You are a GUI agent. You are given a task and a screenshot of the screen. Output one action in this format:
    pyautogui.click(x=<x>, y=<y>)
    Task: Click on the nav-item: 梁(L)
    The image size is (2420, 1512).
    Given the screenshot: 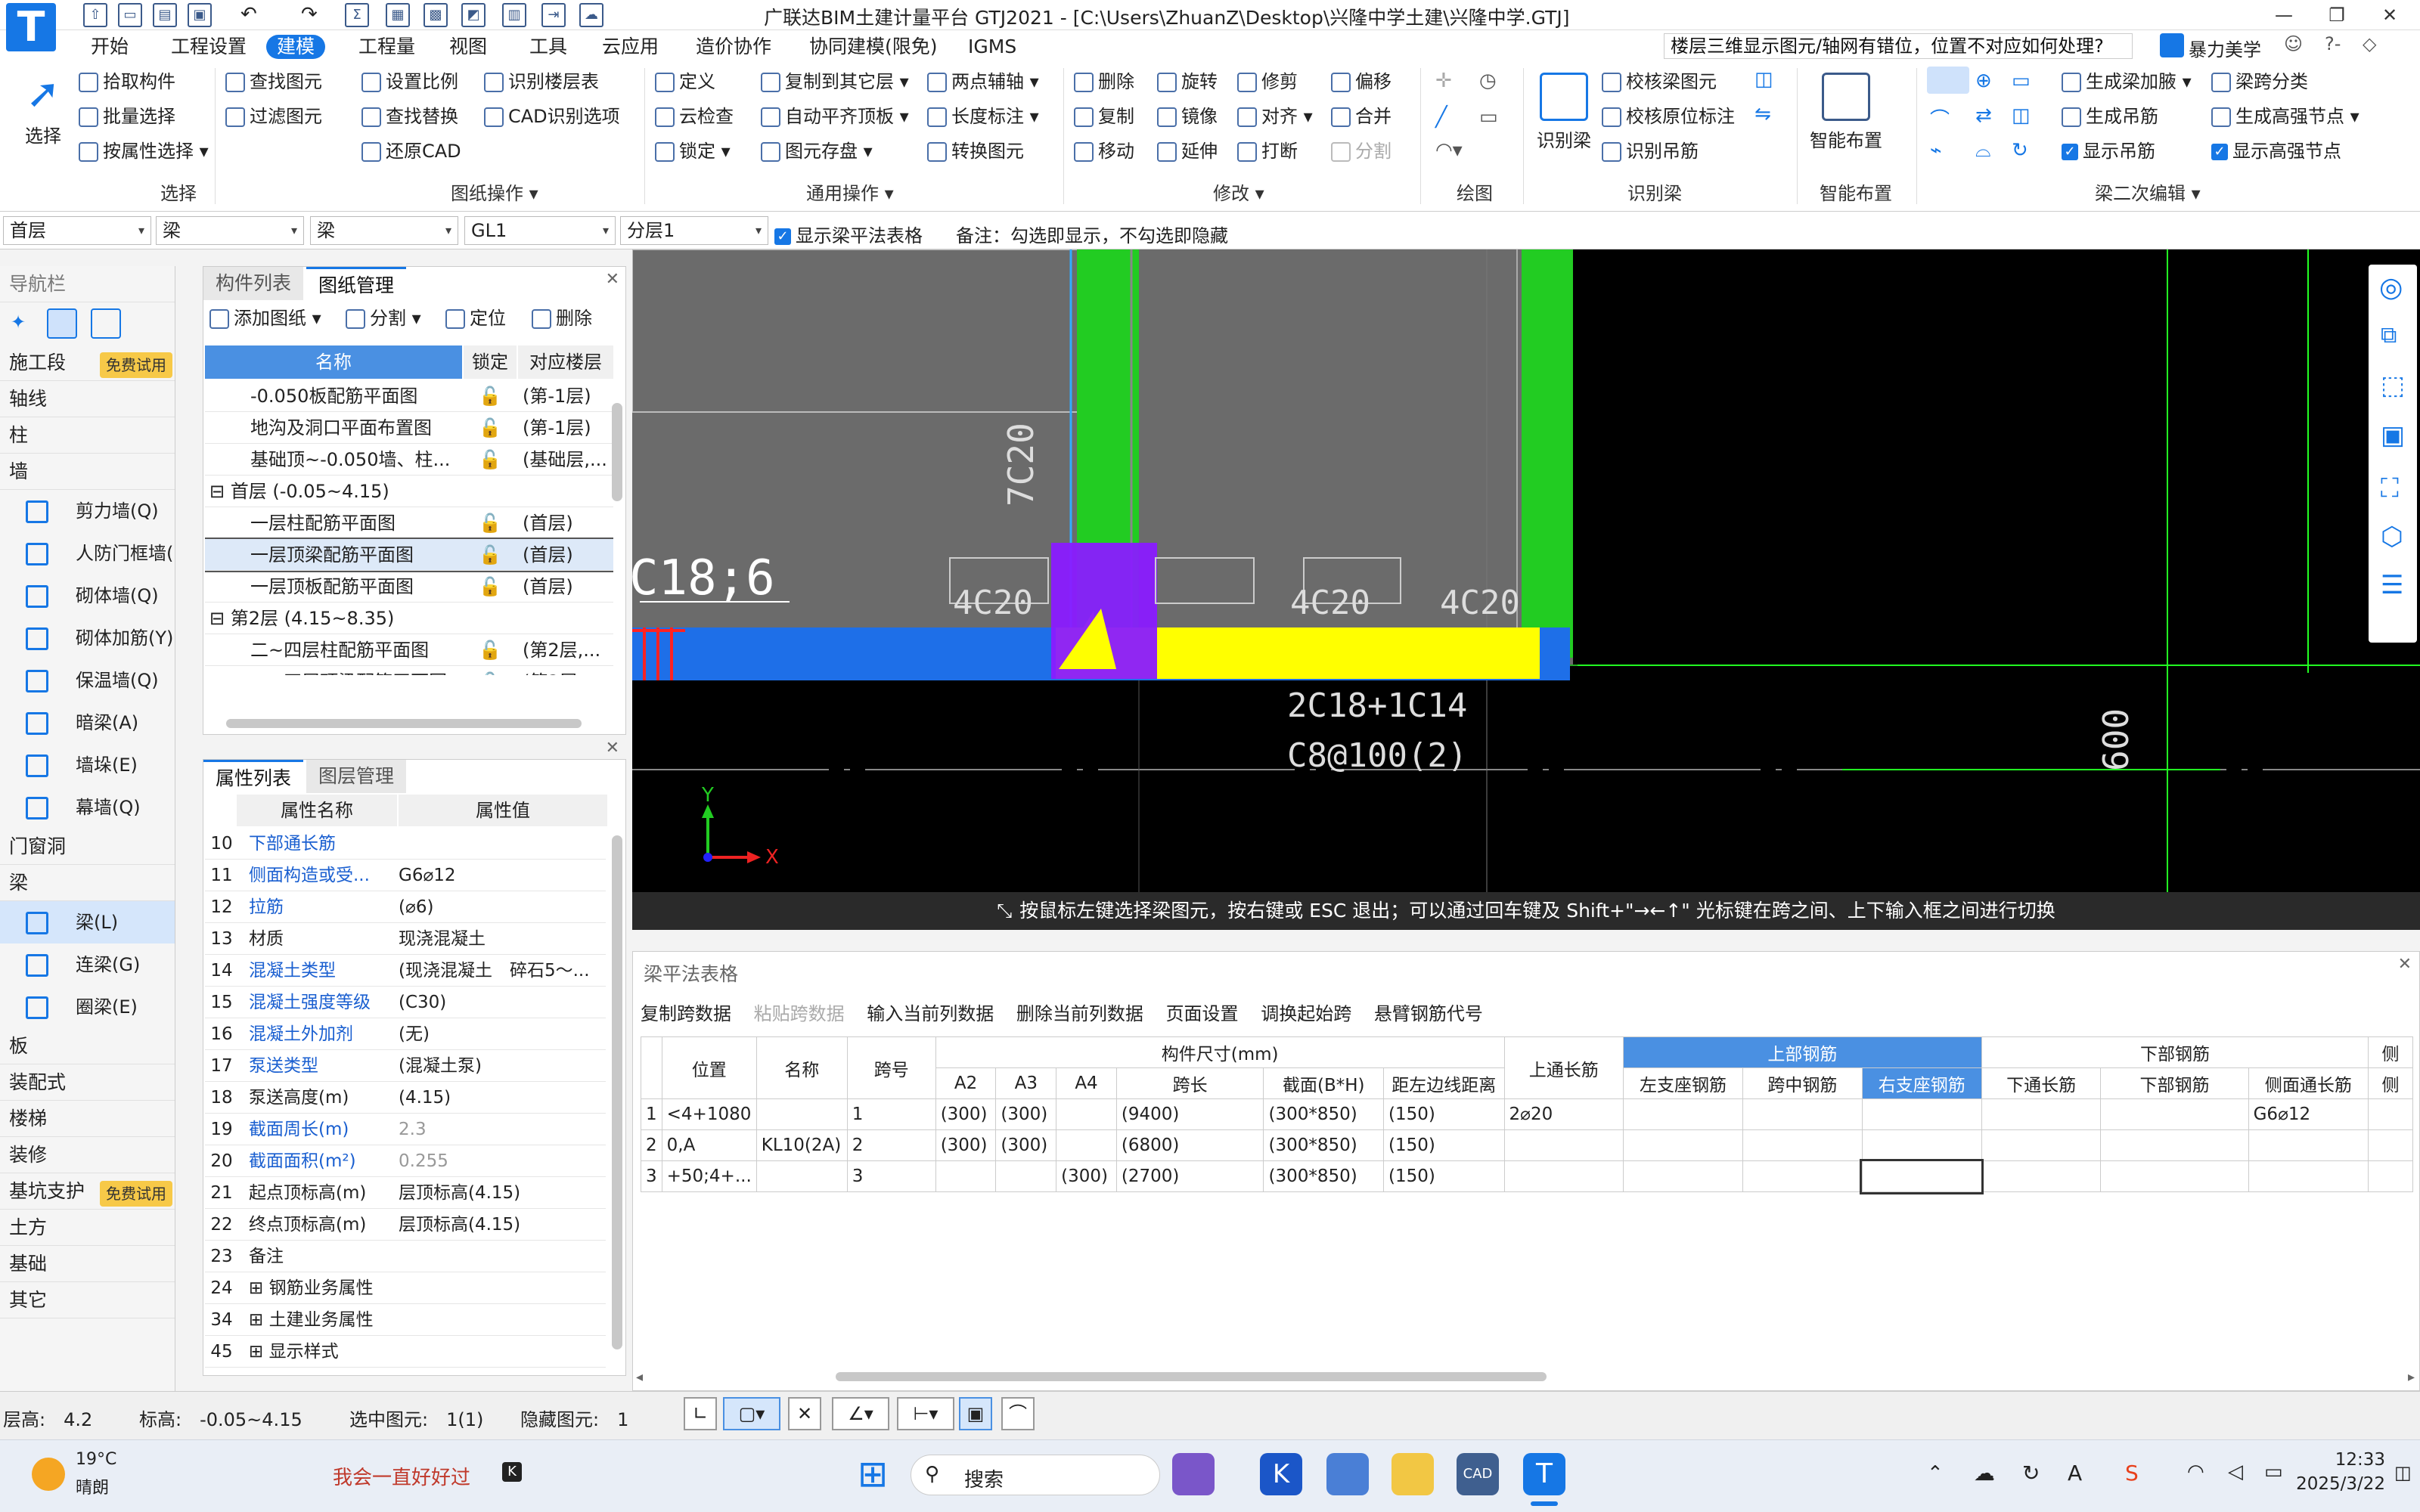 What is the action you would take?
    pyautogui.click(x=87, y=922)
    